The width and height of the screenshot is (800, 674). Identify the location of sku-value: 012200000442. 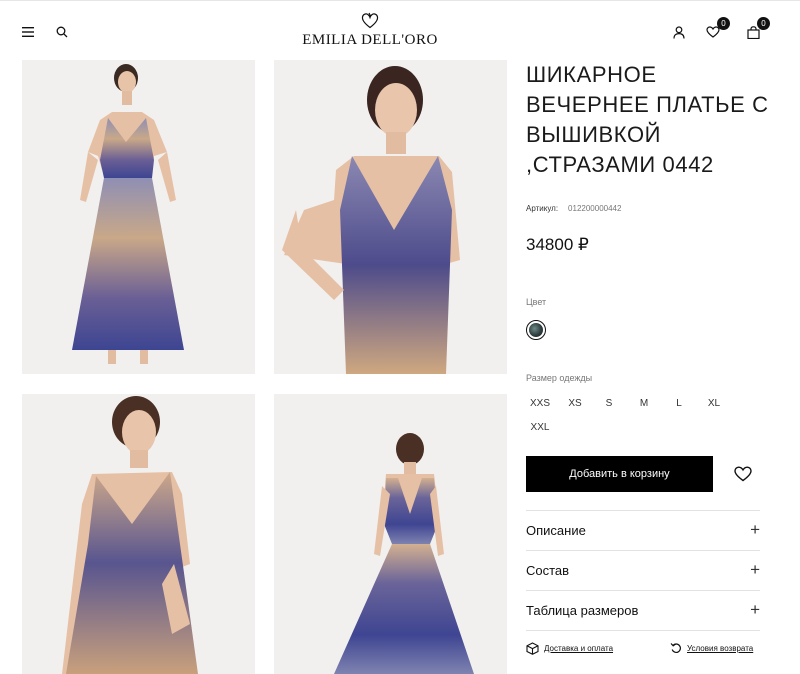
(595, 208).